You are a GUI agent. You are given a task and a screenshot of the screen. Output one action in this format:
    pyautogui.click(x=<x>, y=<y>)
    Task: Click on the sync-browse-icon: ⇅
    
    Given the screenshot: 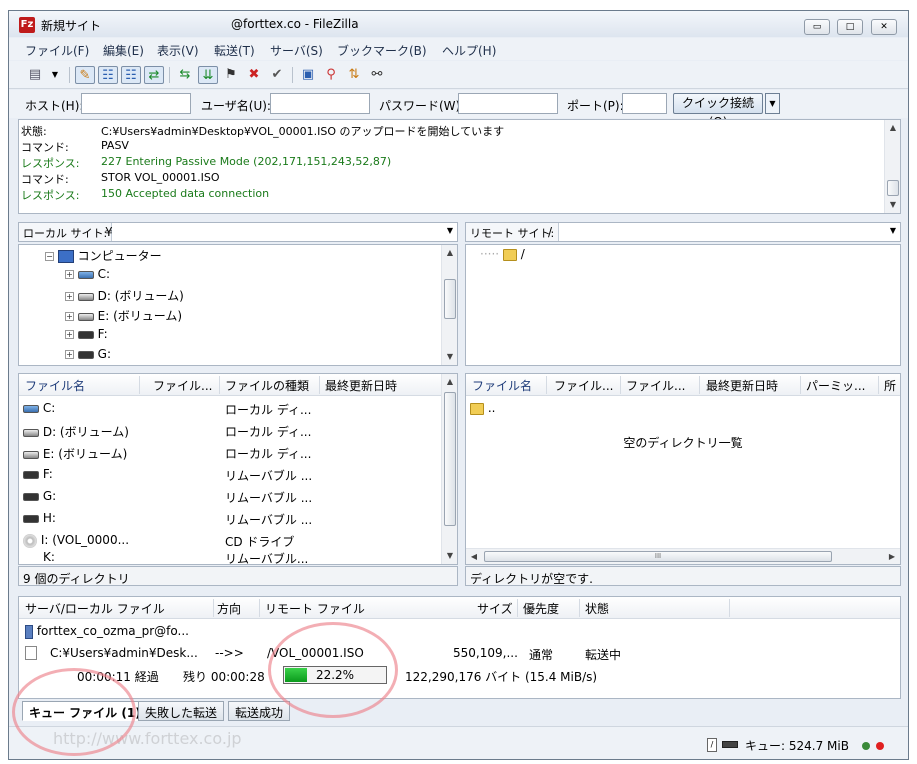 What is the action you would take?
    pyautogui.click(x=354, y=75)
    